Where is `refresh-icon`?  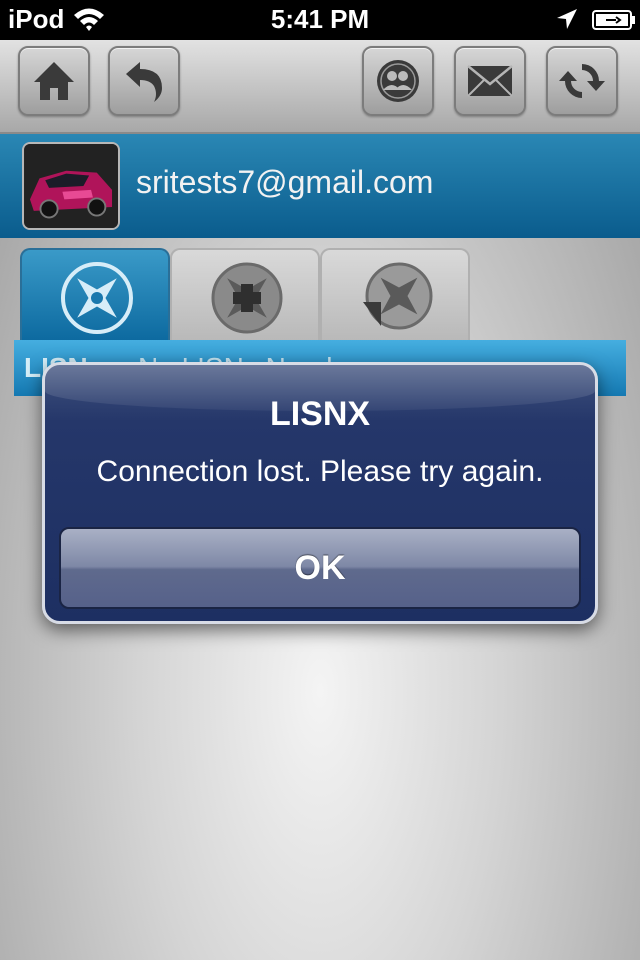 refresh-icon is located at coordinates (582, 81).